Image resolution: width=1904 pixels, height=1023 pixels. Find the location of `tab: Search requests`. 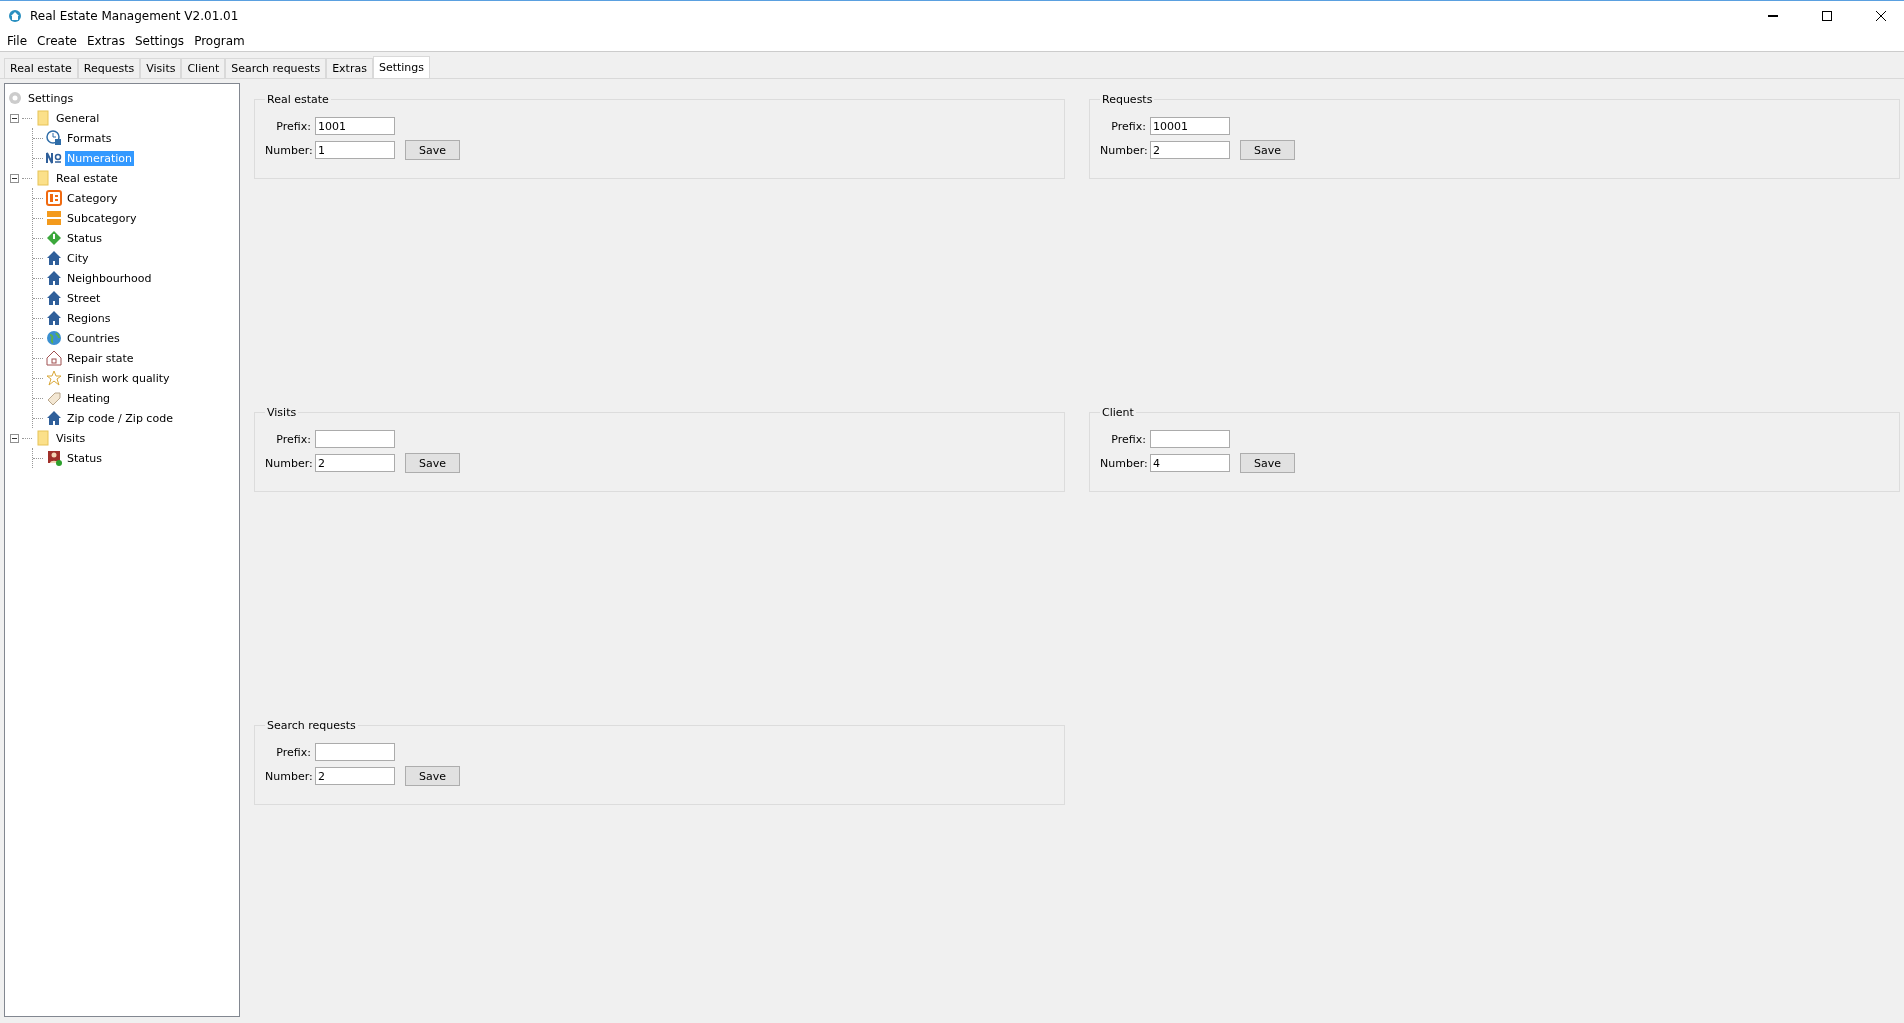

tab: Search requests is located at coordinates (276, 68).